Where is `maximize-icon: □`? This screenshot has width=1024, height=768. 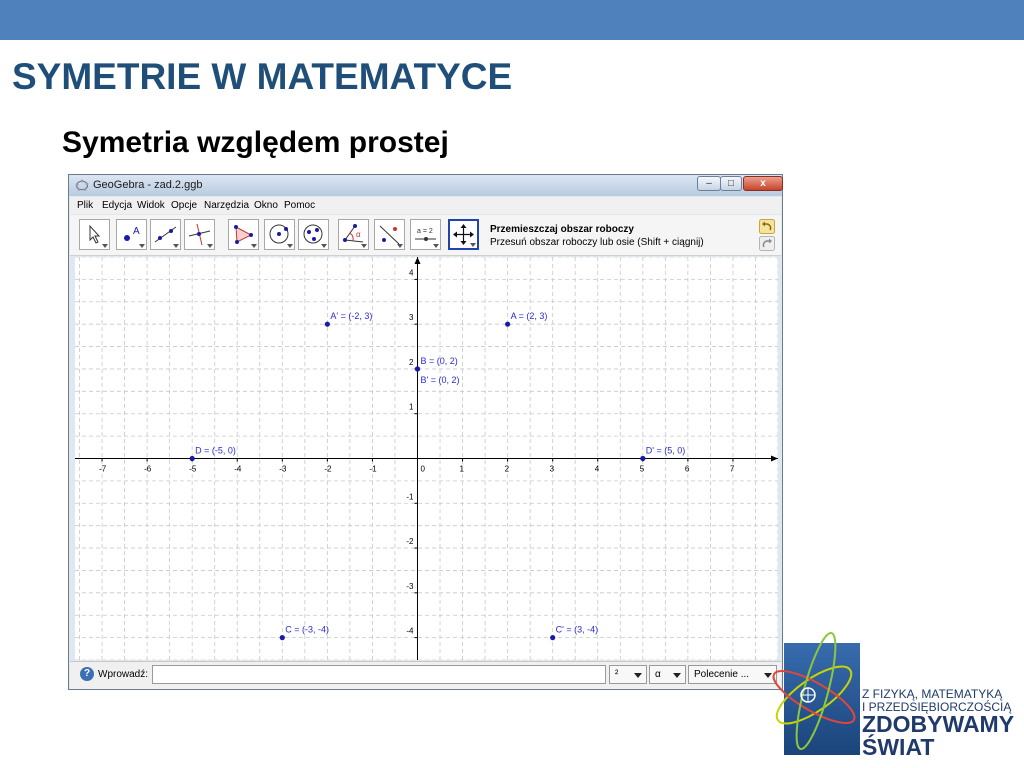 maximize-icon: □ is located at coordinates (731, 183).